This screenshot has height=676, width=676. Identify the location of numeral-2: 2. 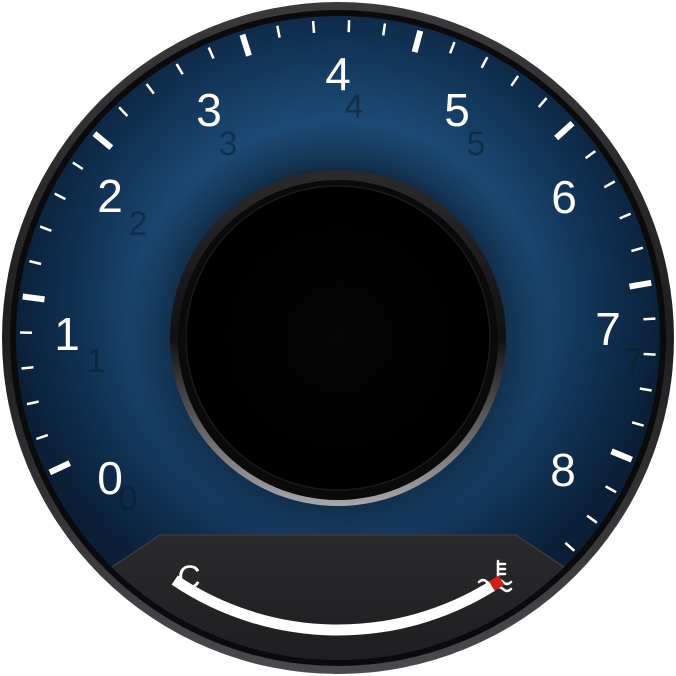
(110, 196).